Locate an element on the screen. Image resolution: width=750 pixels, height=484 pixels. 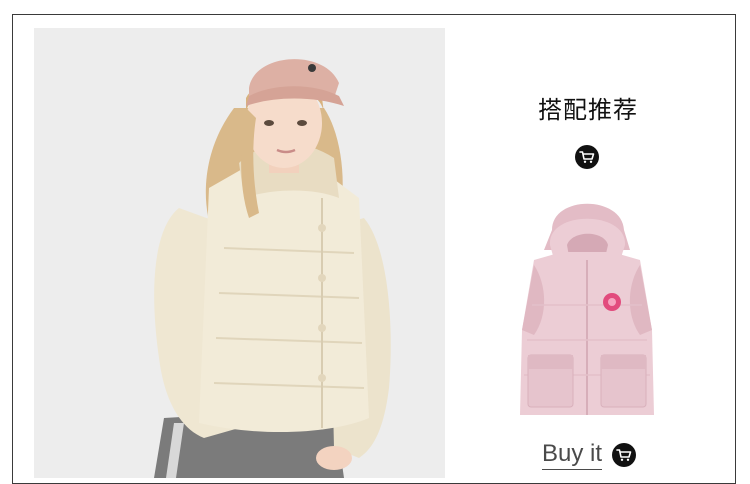
product-image-vest is located at coordinates (587, 306).